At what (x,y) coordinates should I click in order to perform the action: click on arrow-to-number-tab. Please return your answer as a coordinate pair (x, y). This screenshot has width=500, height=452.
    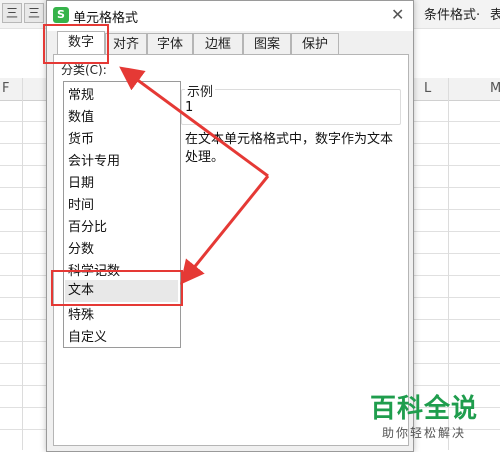
    Looking at the image, I should click on (194, 122).